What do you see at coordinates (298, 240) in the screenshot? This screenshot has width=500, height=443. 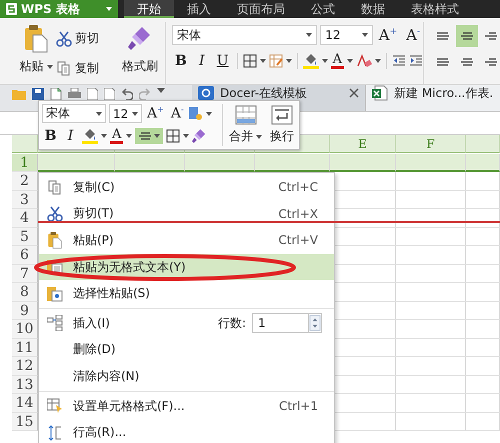 I see `shortcut-label: Ctrl+V` at bounding box center [298, 240].